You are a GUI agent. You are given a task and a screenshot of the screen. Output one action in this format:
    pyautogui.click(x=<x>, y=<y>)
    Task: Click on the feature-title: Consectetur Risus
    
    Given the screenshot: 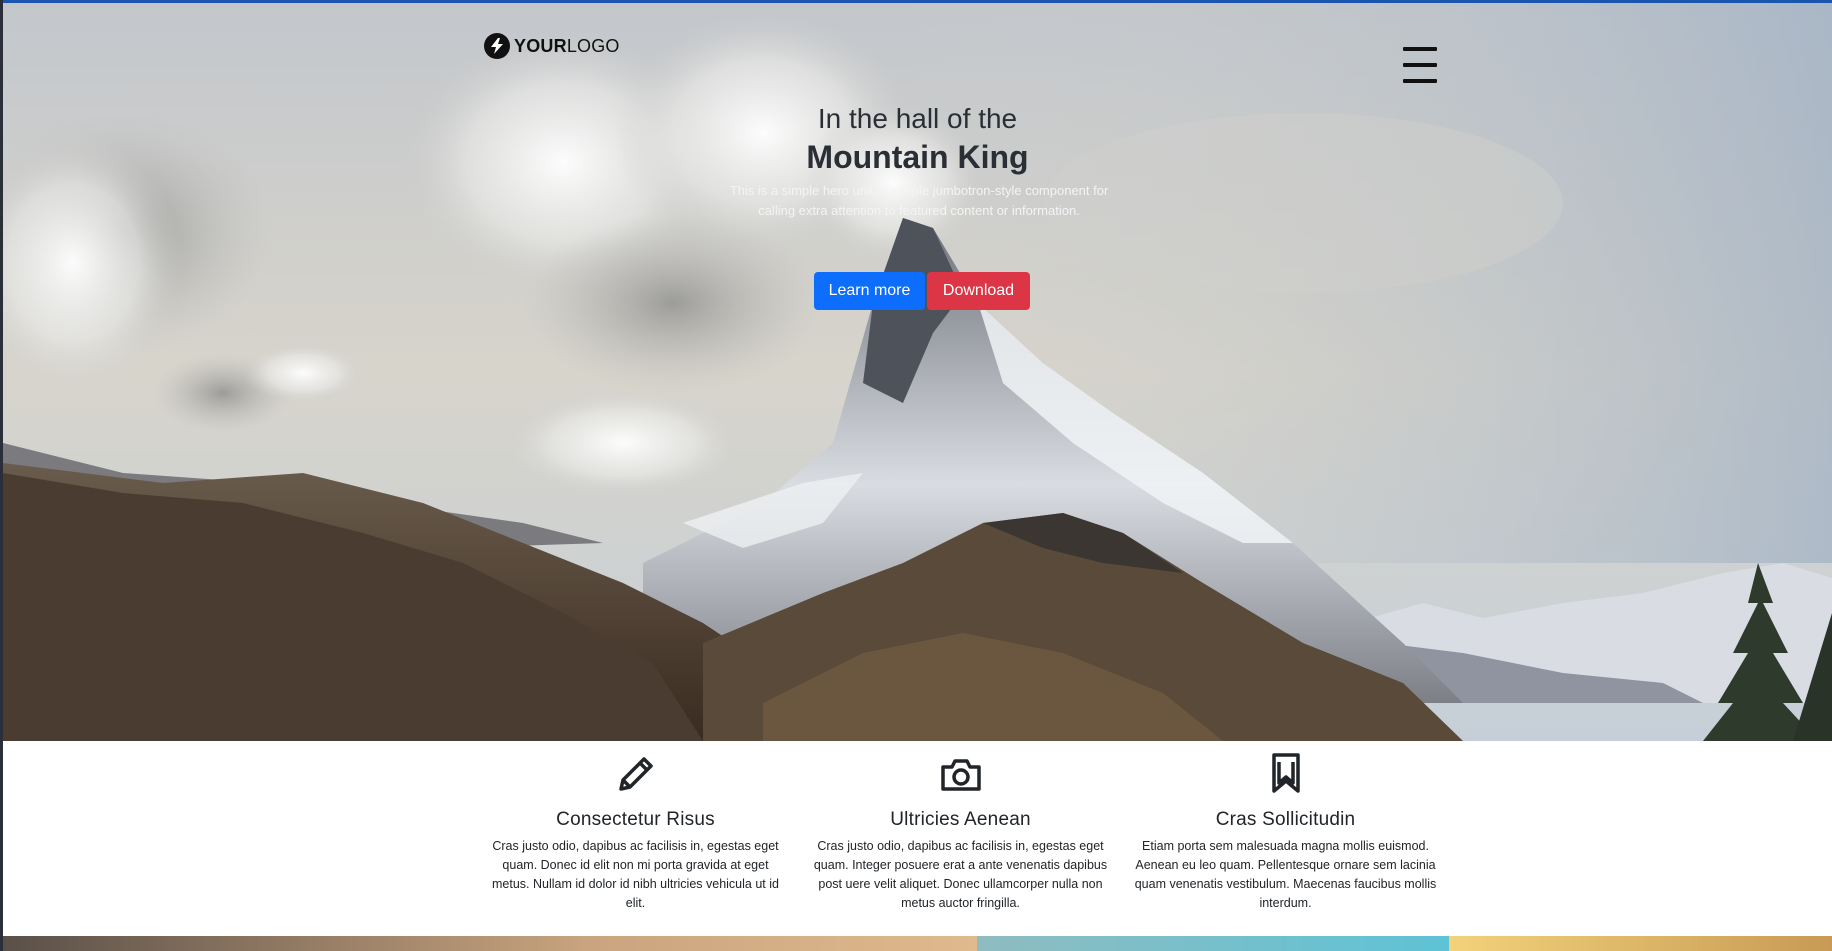 What is the action you would take?
    pyautogui.click(x=635, y=819)
    